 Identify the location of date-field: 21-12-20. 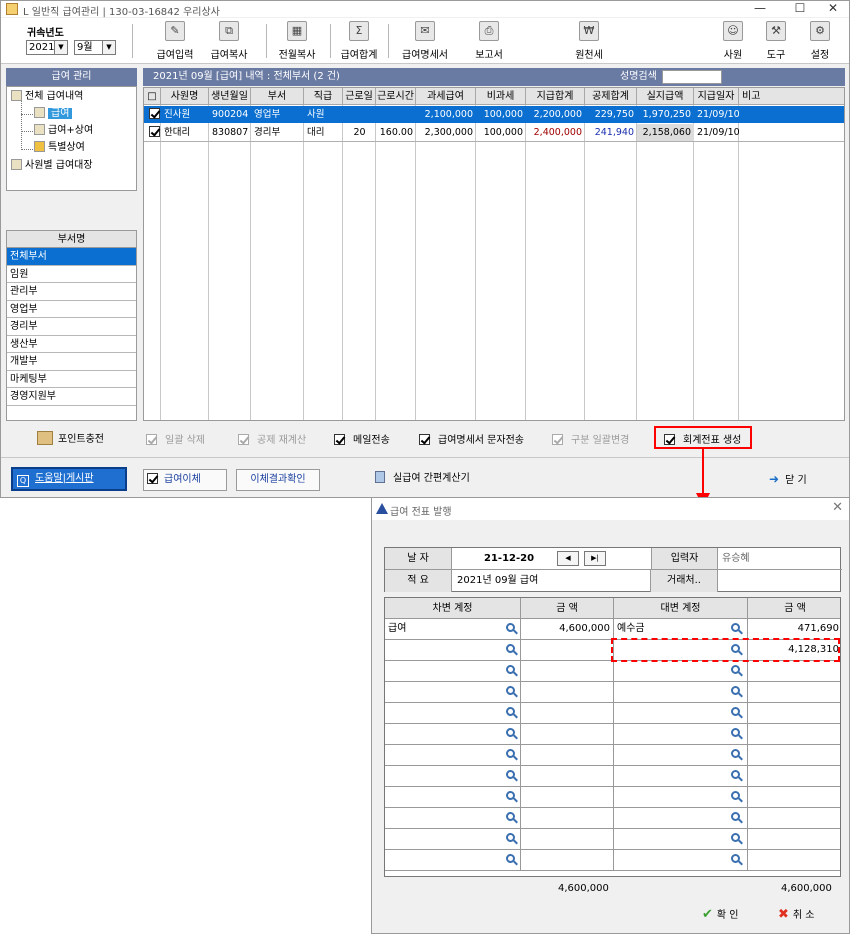
(551, 559).